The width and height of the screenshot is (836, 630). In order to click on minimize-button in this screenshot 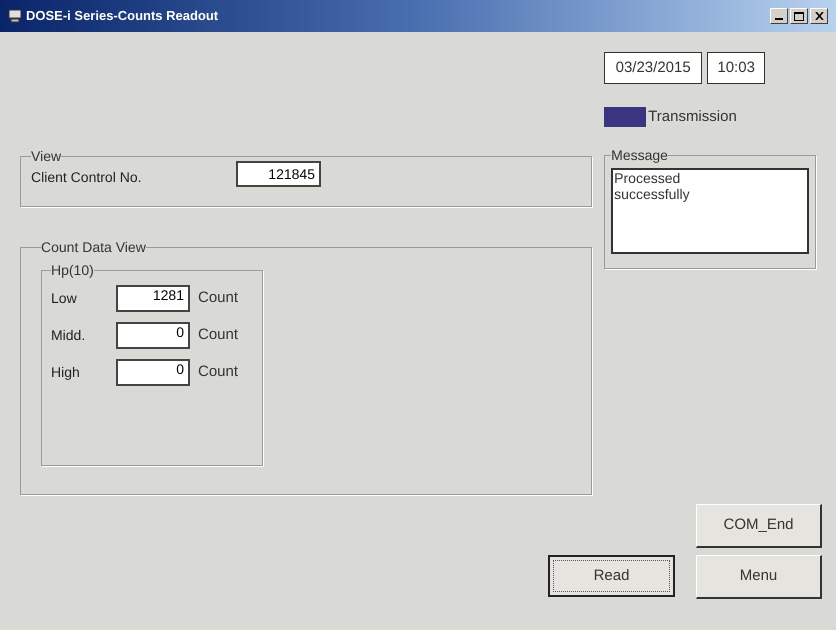, I will do `click(779, 16)`.